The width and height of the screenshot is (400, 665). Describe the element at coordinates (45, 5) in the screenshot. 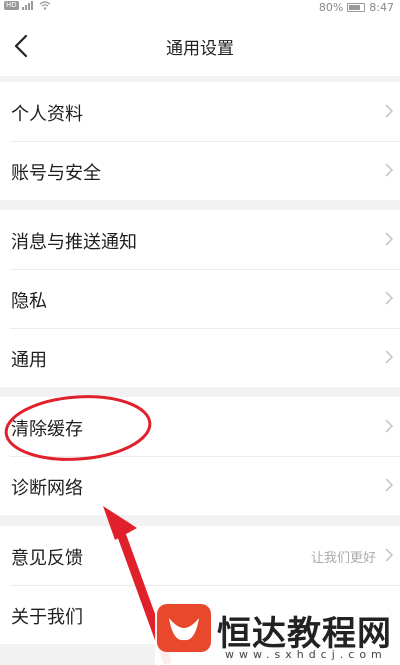

I see `wifi-icon` at that location.